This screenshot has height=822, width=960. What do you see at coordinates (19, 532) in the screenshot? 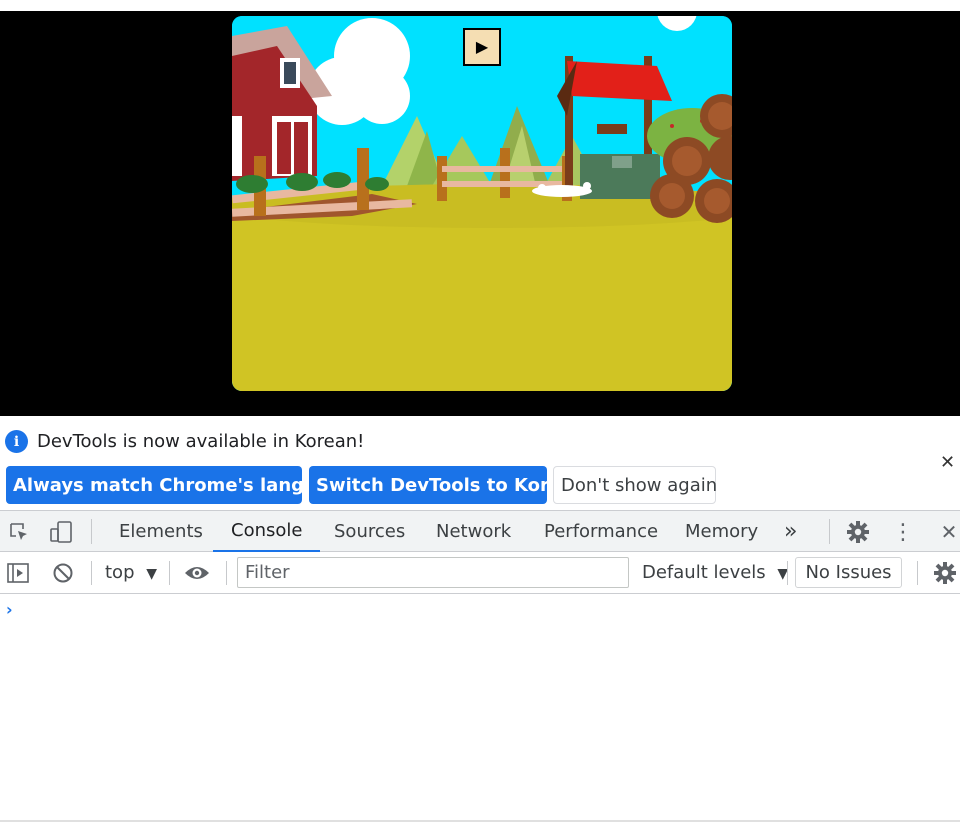
I see `inspect-element-icon` at bounding box center [19, 532].